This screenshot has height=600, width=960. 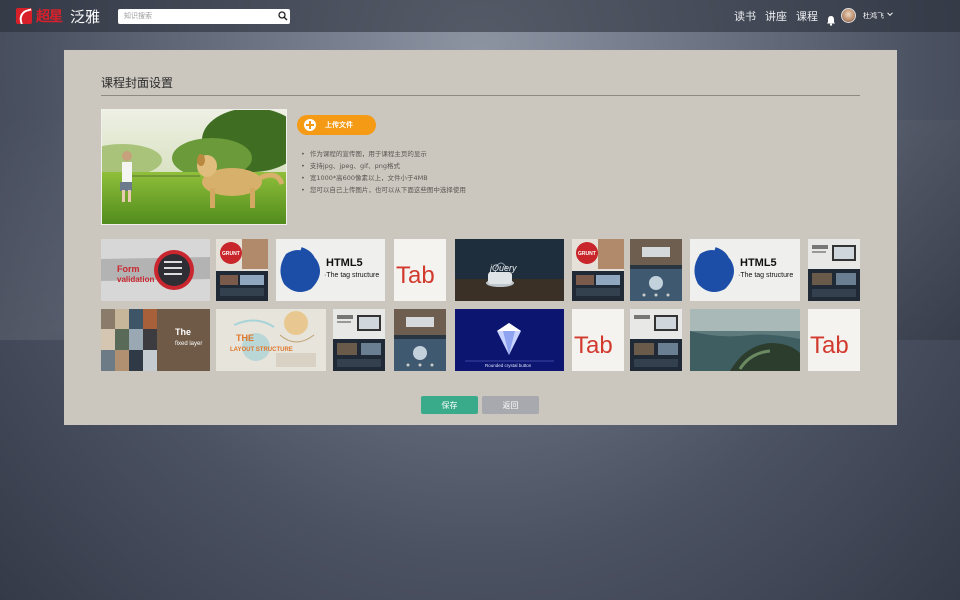 I want to click on thumb-text: Form, so click(x=128, y=269).